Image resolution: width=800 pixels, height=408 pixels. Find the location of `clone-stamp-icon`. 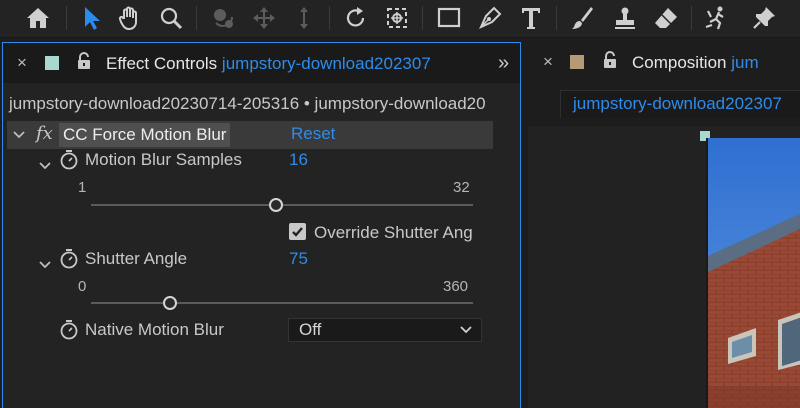

clone-stamp-icon is located at coordinates (625, 18).